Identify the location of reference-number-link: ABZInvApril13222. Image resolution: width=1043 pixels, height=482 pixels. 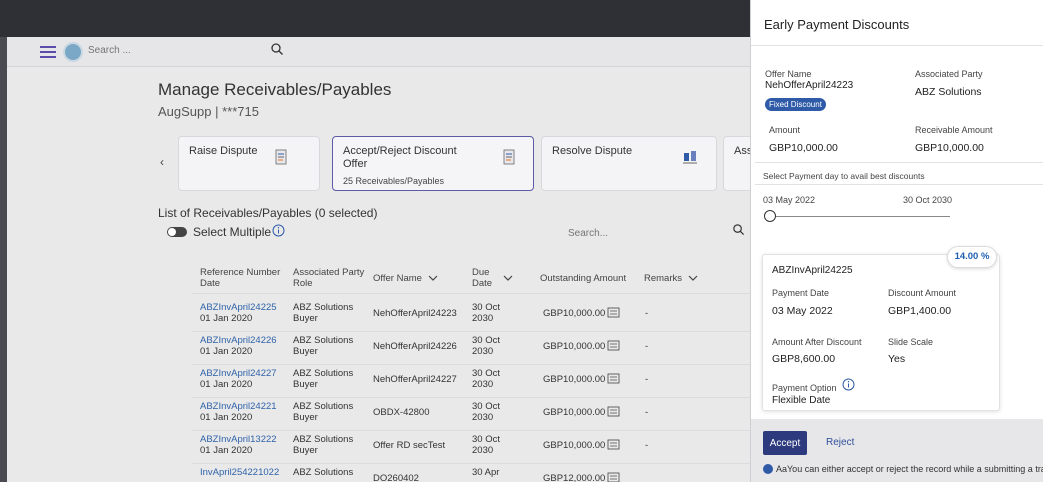
(238, 439).